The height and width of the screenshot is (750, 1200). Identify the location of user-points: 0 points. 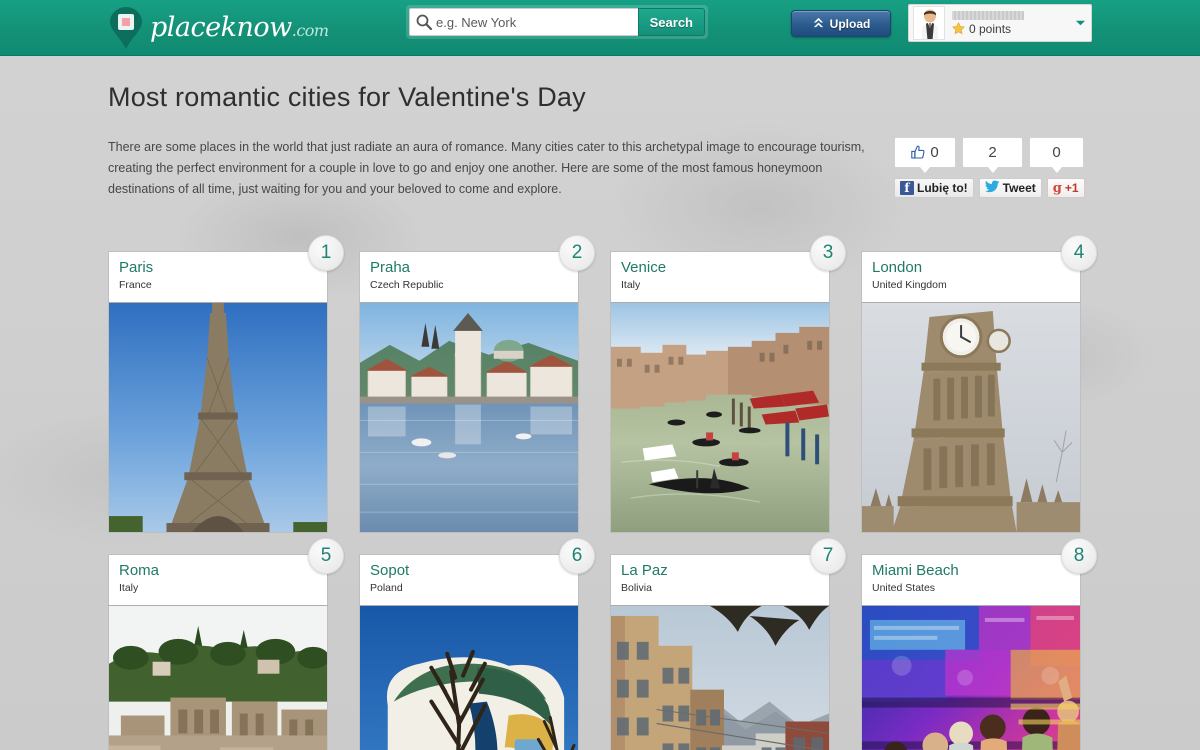
(1012, 29).